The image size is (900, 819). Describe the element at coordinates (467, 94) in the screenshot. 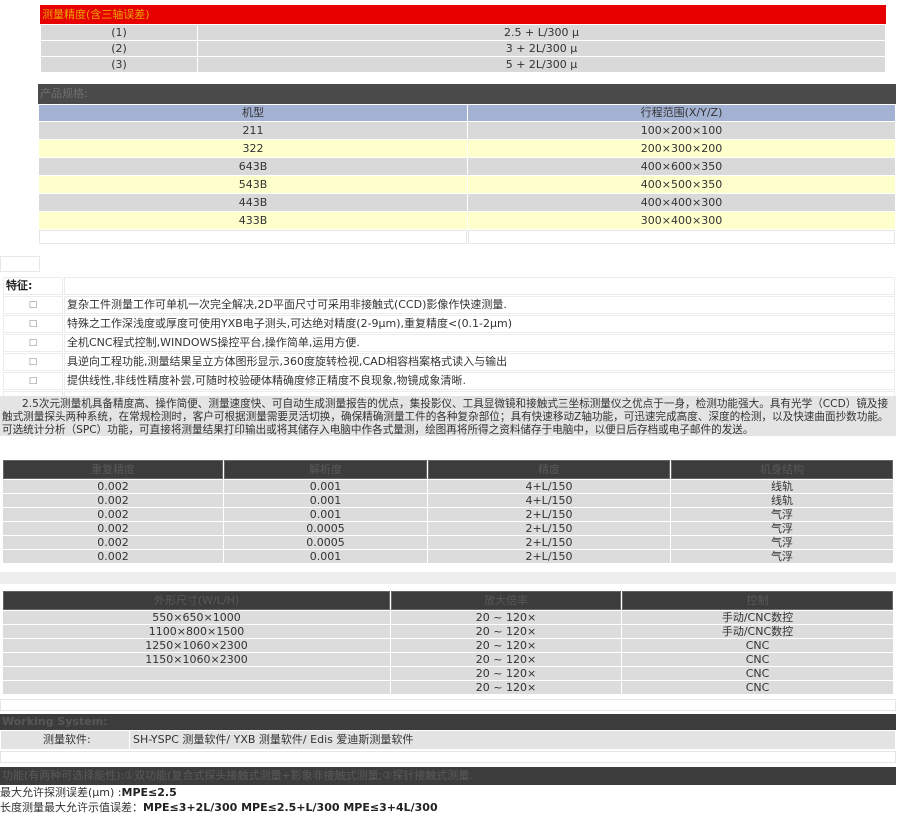

I see `specs-header: 产品规格:` at that location.